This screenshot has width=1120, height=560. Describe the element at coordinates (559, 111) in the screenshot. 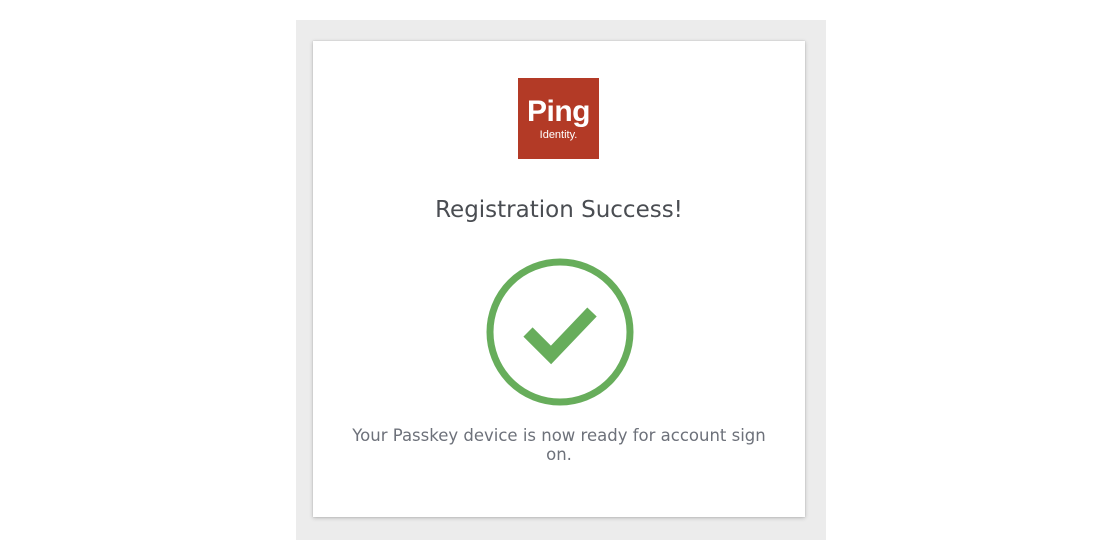

I see `logo-wordmark: Ping` at that location.